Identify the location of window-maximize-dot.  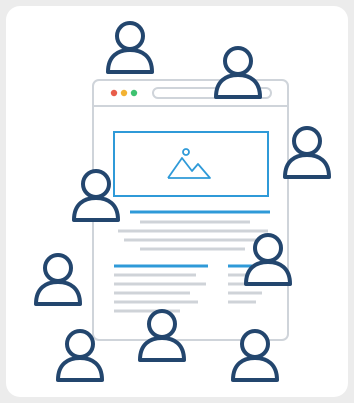
(134, 93).